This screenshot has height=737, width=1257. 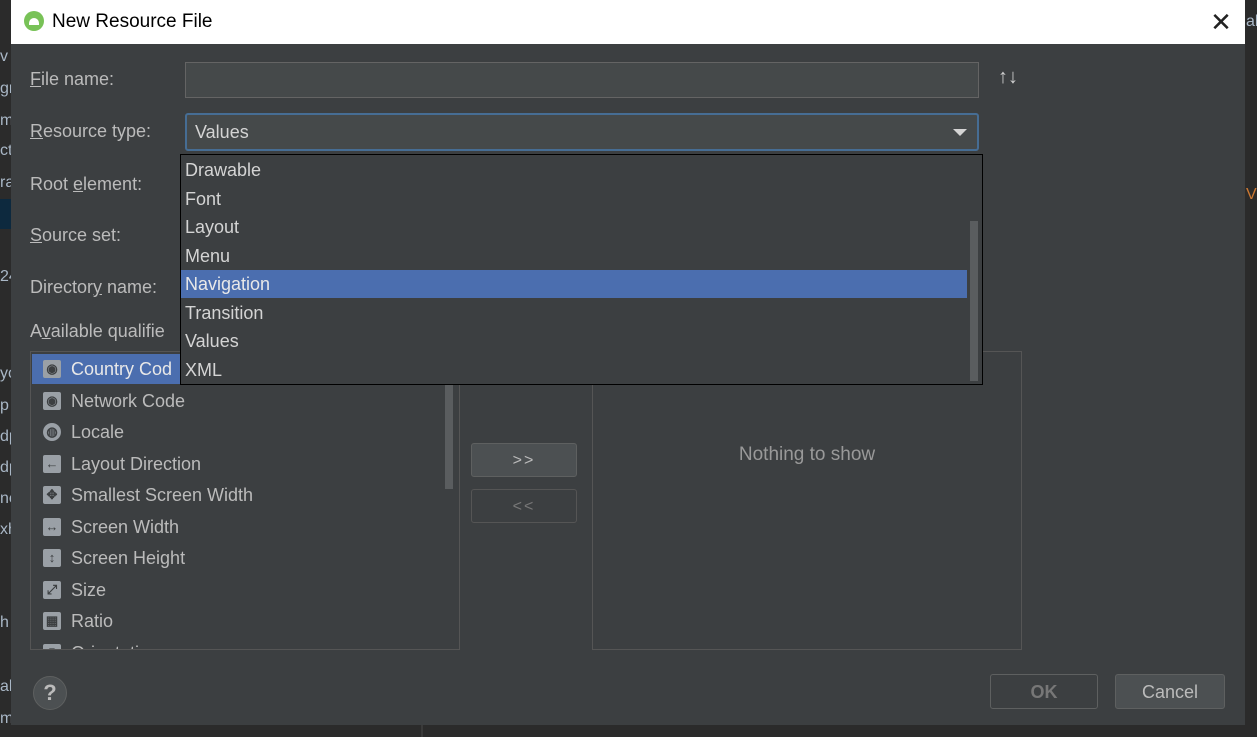 What do you see at coordinates (89, 589) in the screenshot?
I see `qualifier-label: Size` at bounding box center [89, 589].